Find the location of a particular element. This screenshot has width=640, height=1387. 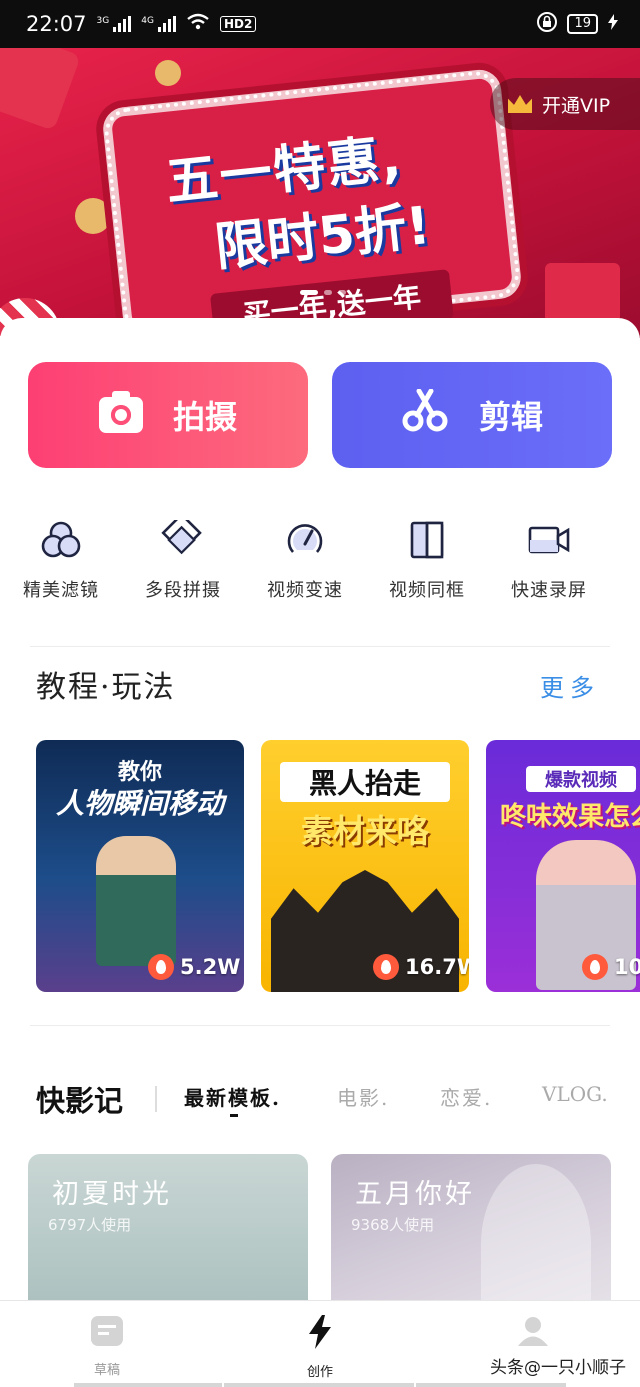

camera-icon is located at coordinates (120, 412).